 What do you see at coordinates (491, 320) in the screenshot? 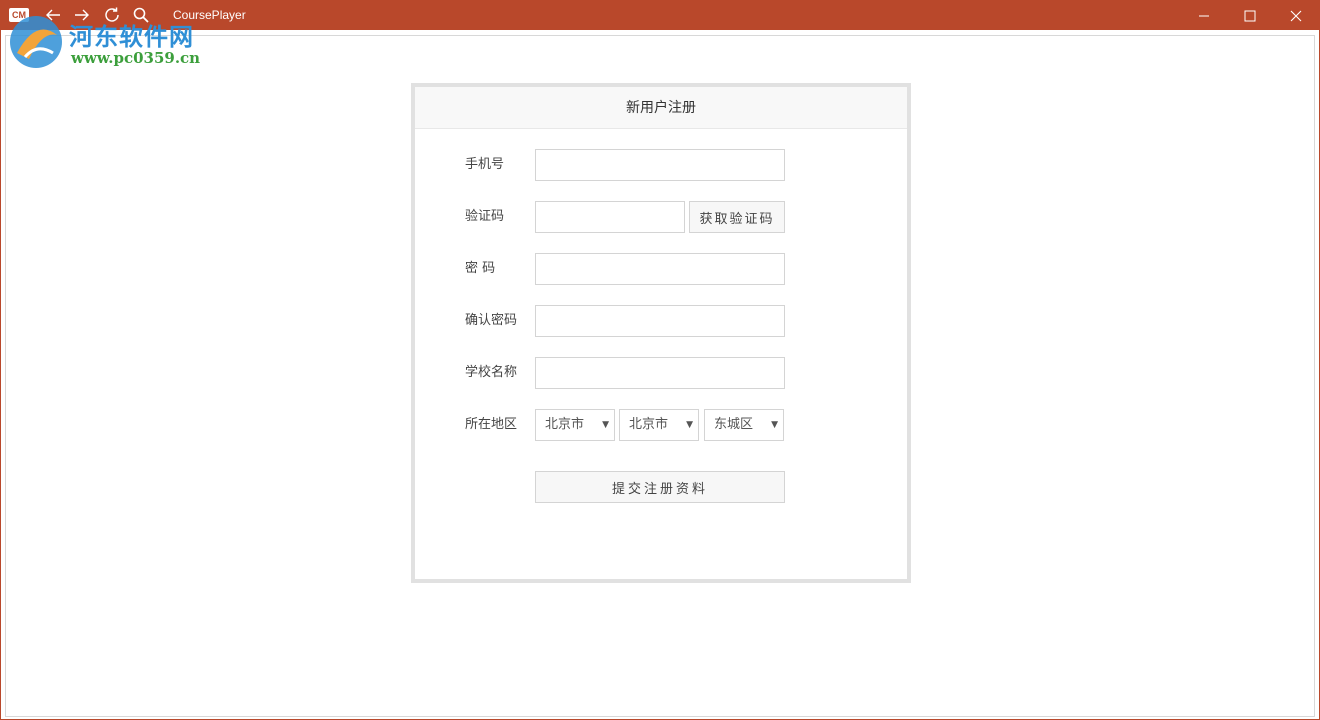
I see `confirm-password-label: 确认密码` at bounding box center [491, 320].